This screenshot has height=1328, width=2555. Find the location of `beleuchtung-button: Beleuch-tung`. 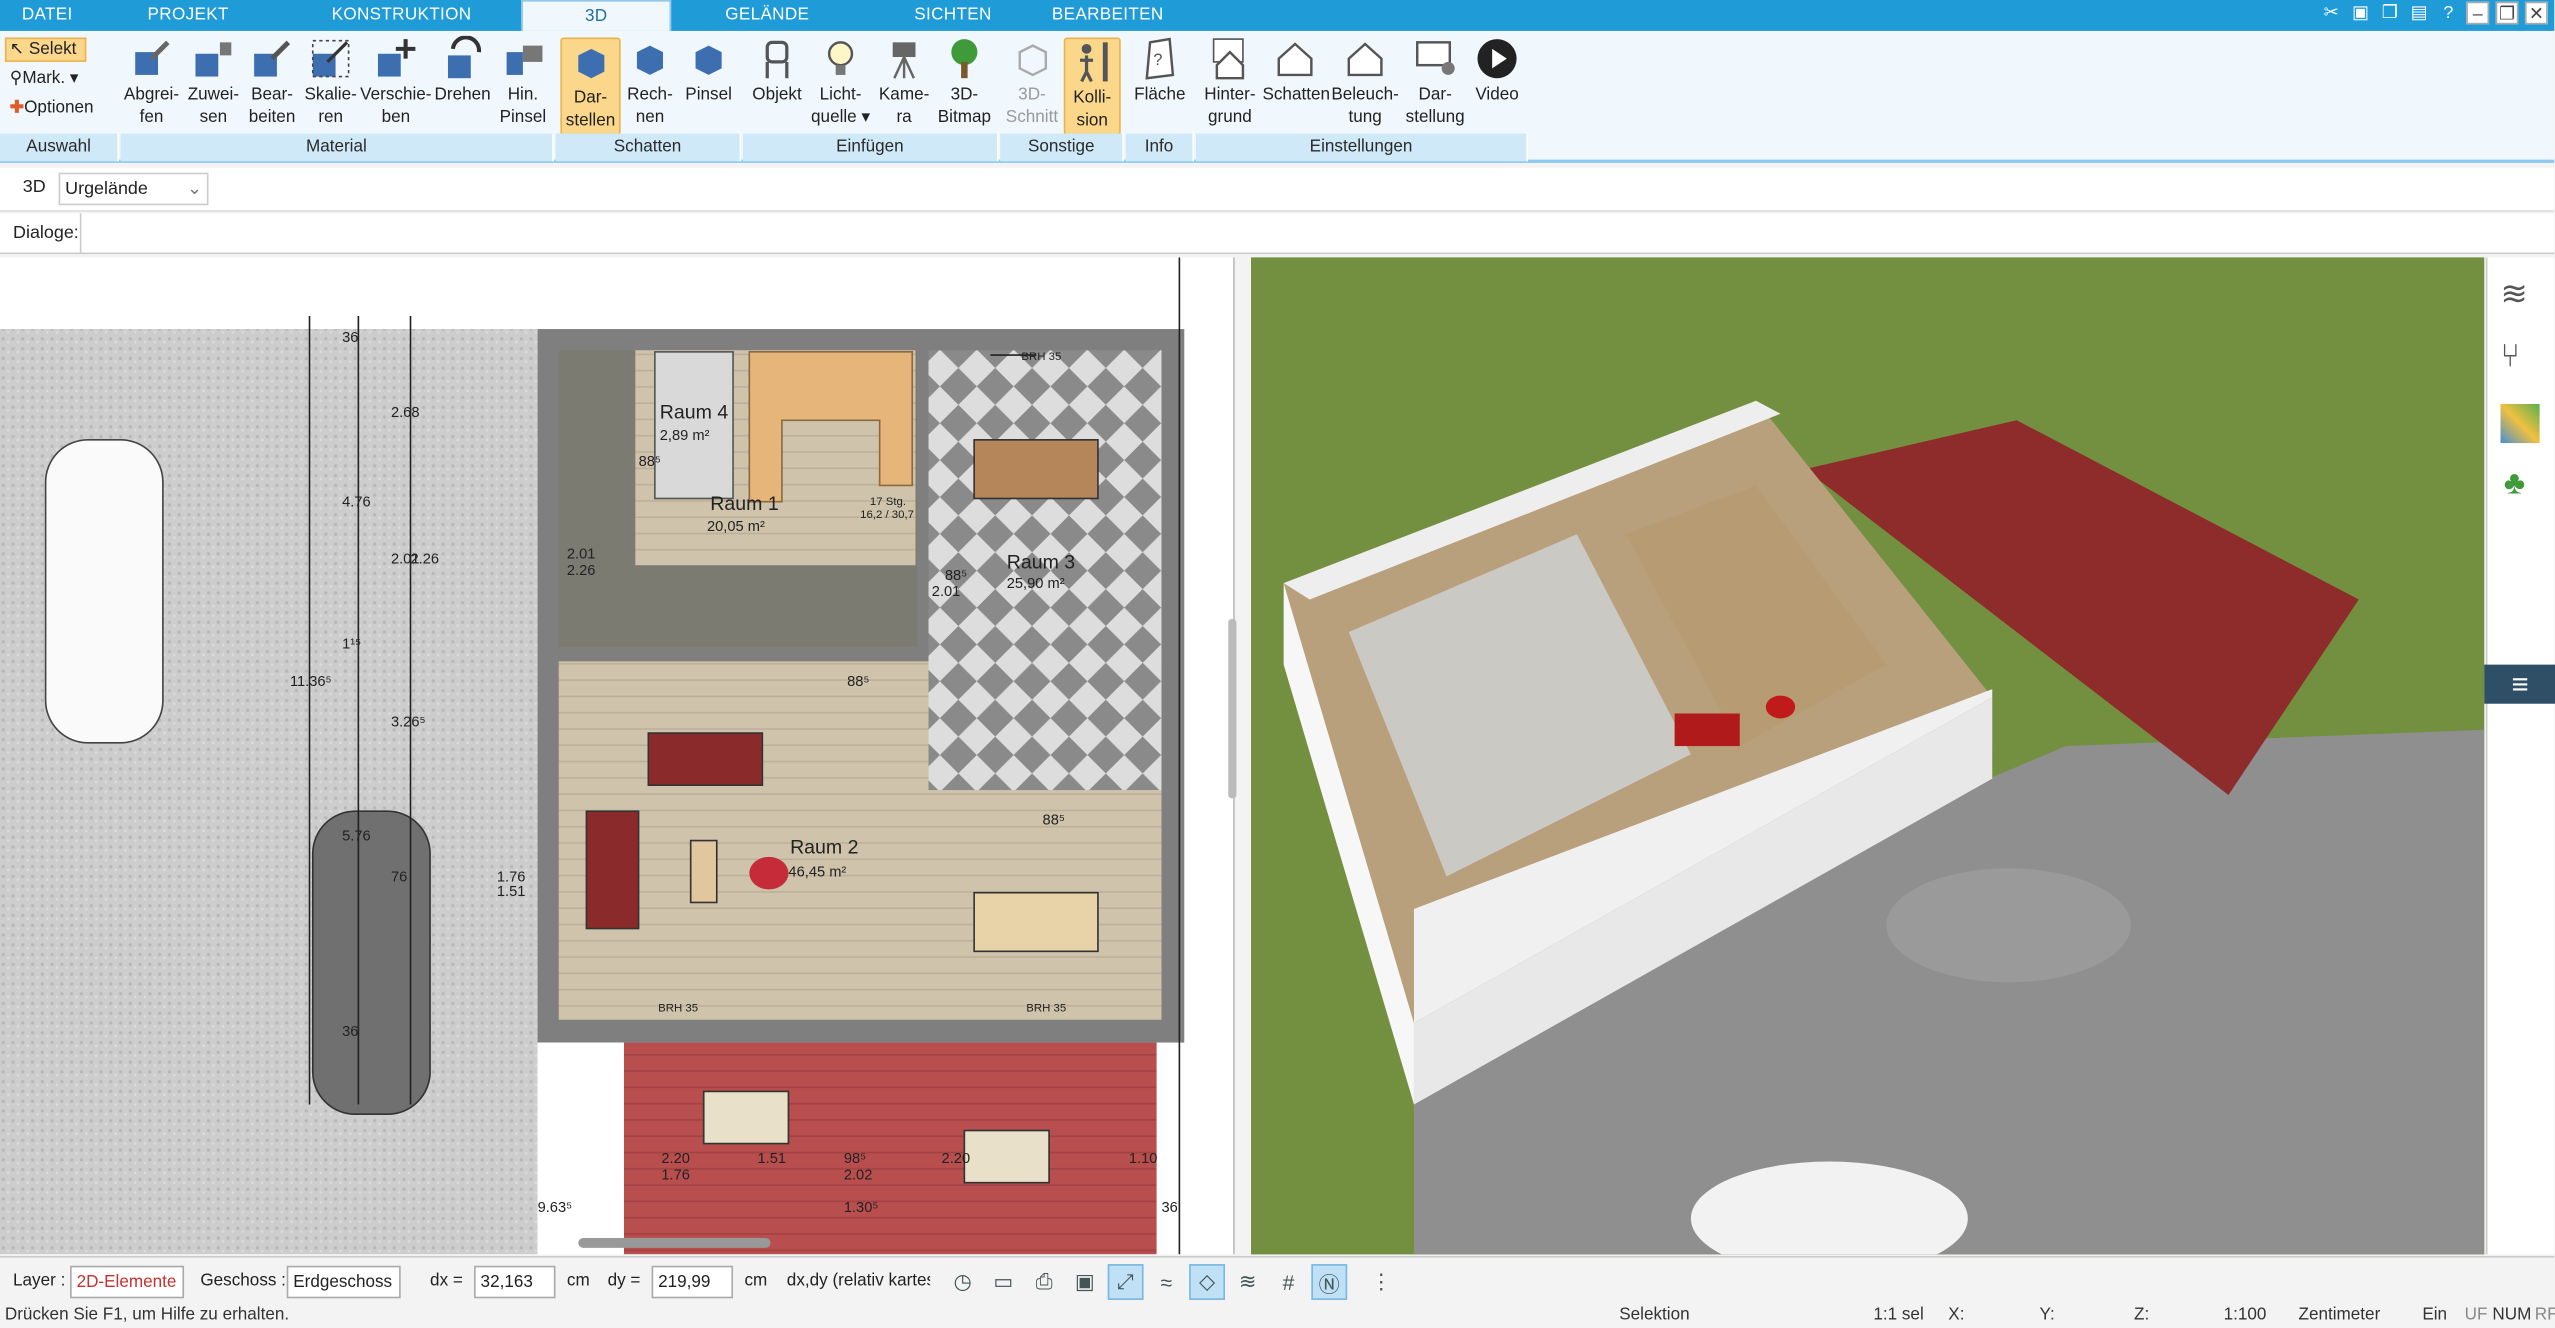

beleuchtung-button: Beleuch-tung is located at coordinates (1365, 82).